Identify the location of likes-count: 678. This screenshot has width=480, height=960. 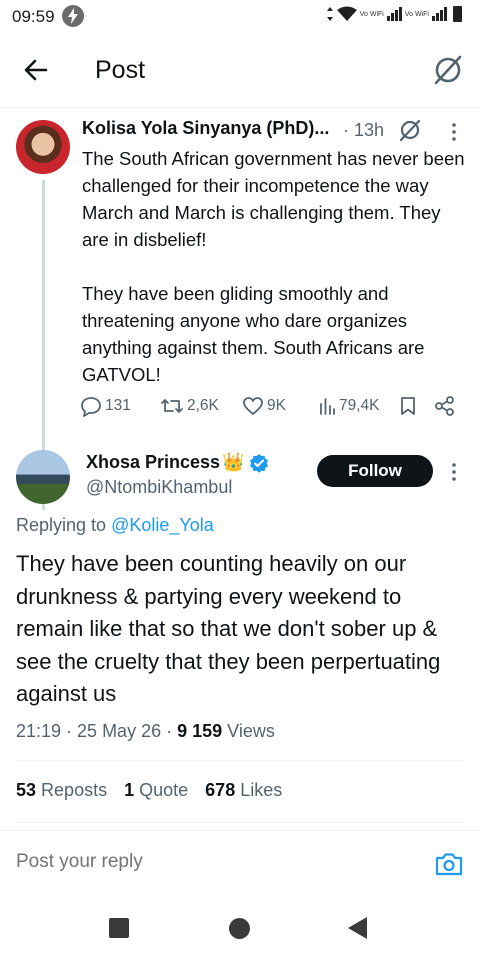
(220, 790).